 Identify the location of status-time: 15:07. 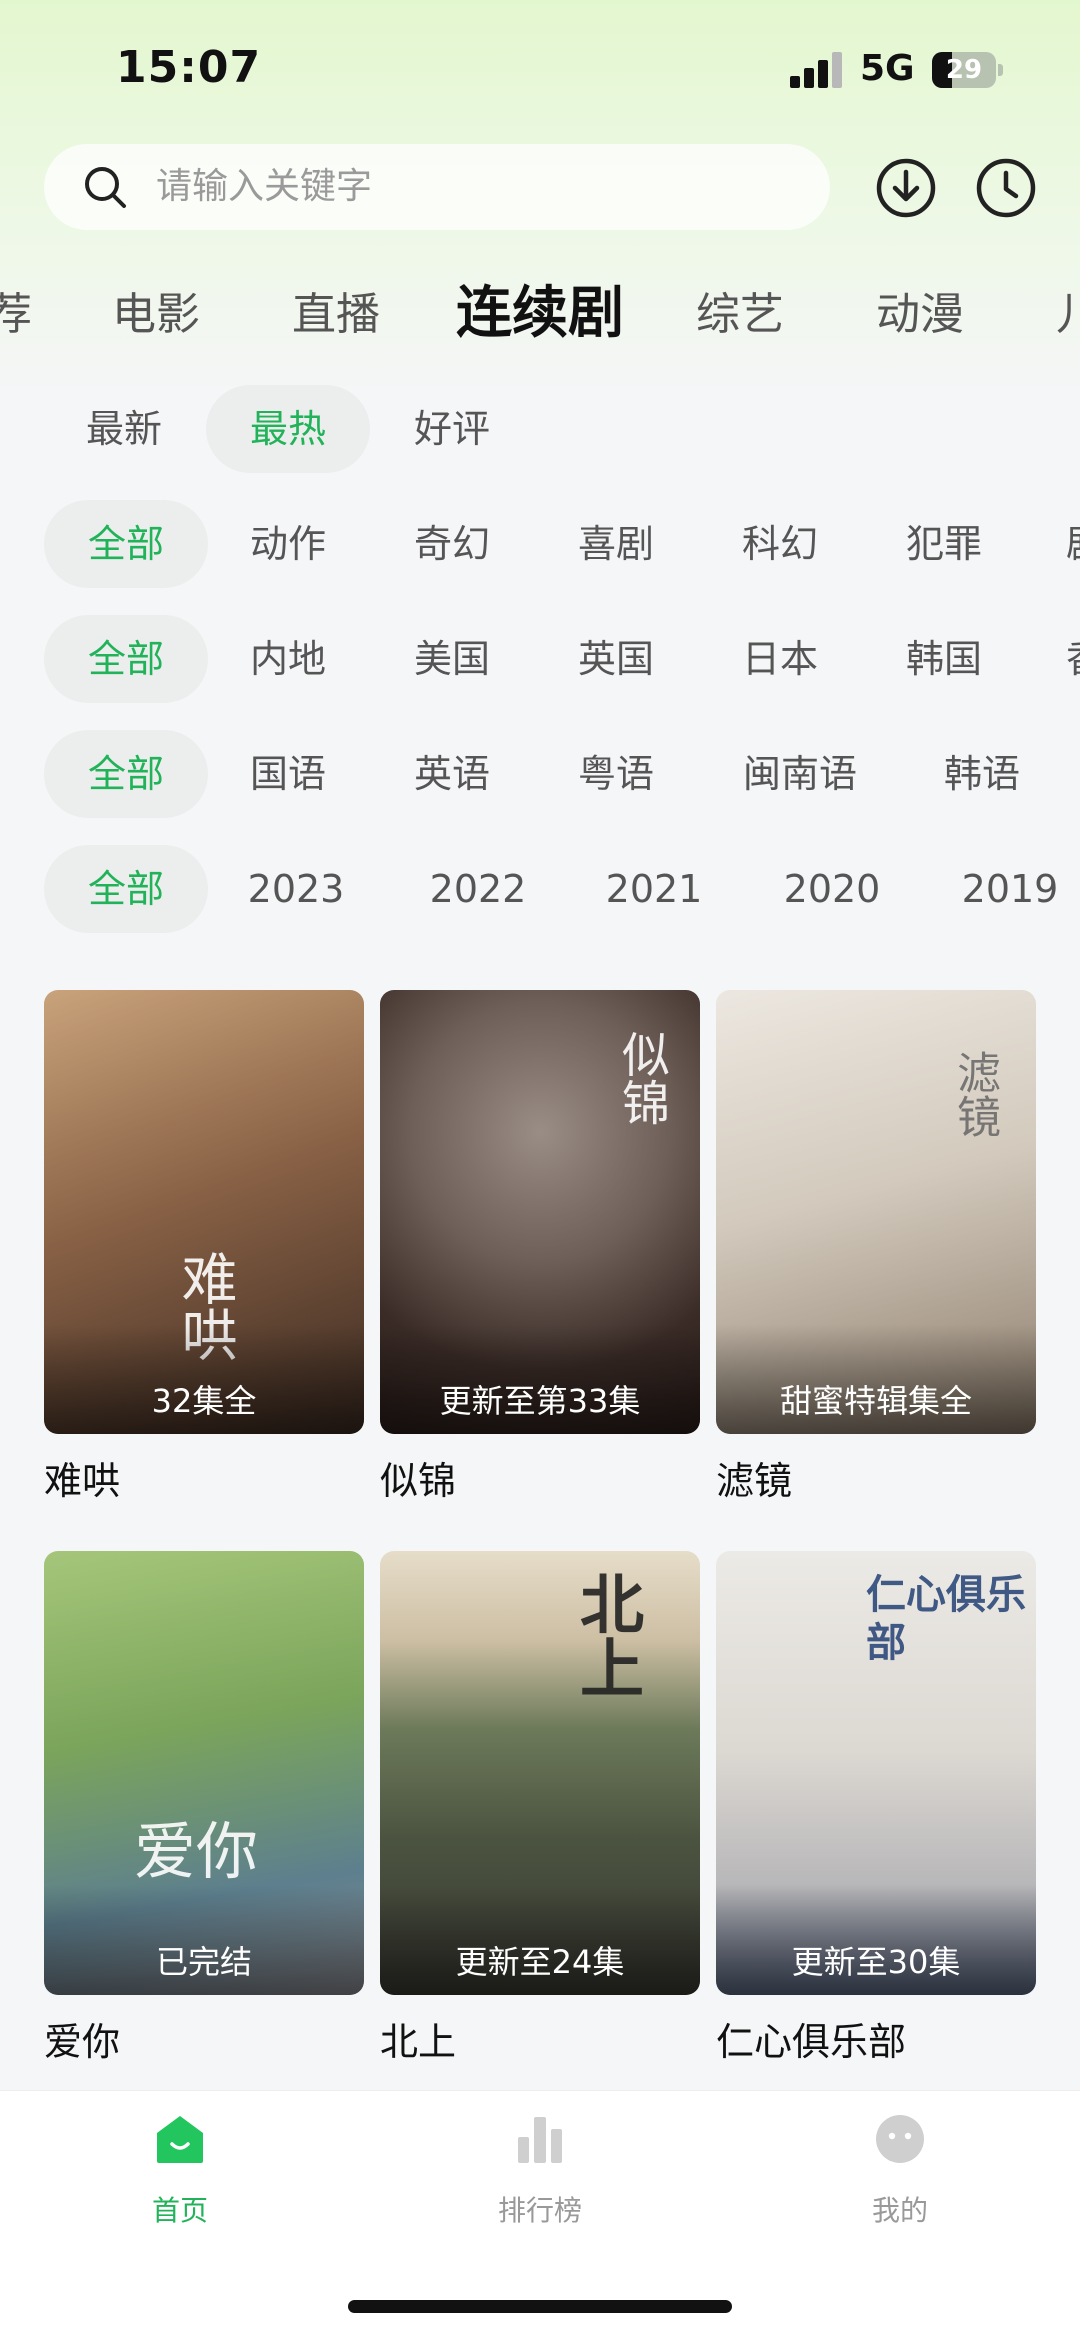
(189, 67).